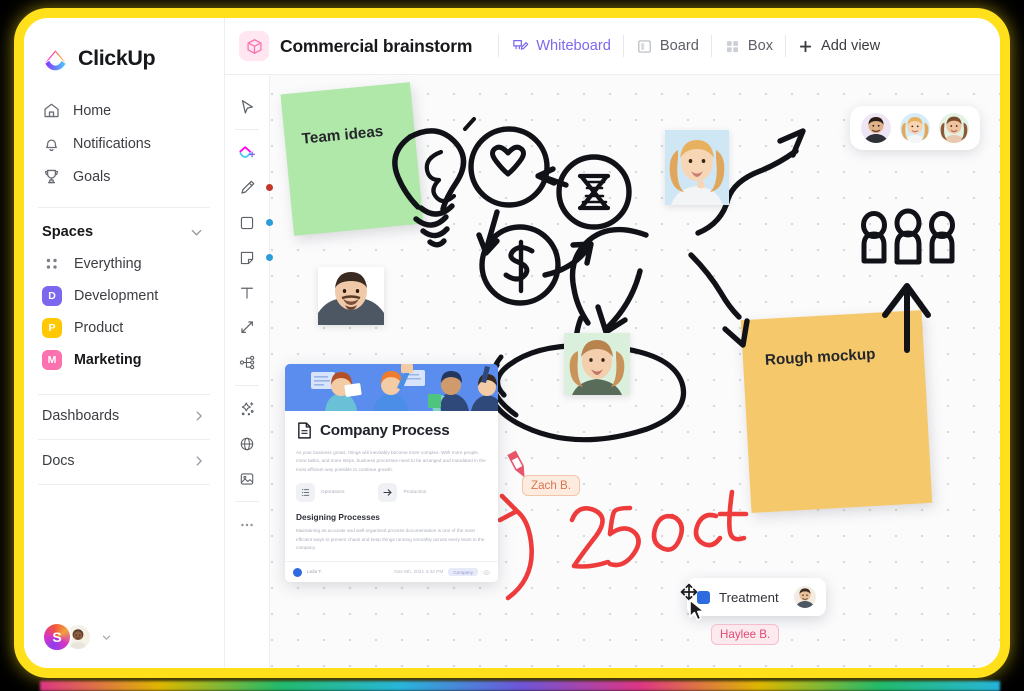  What do you see at coordinates (112, 143) in the screenshot?
I see `sidebar-item-label: Notifications` at bounding box center [112, 143].